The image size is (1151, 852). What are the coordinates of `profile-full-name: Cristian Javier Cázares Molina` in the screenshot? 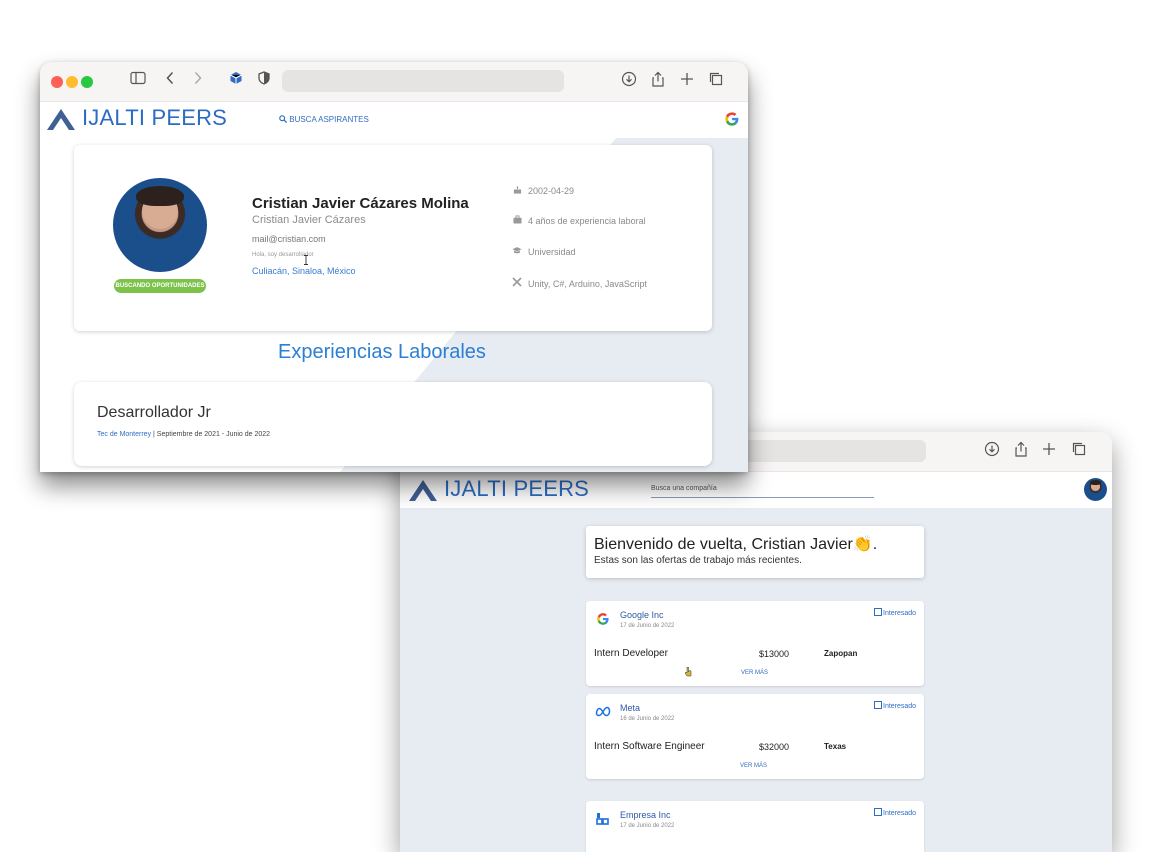 It's located at (360, 203).